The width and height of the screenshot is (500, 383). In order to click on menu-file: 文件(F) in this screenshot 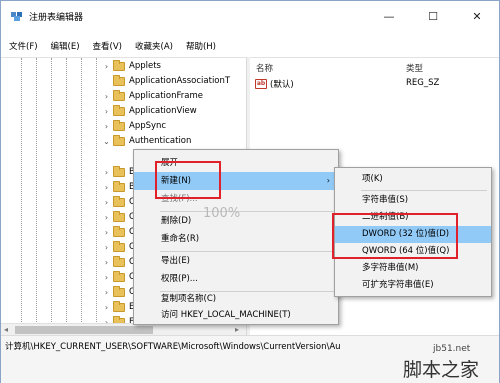, I will do `click(22, 47)`.